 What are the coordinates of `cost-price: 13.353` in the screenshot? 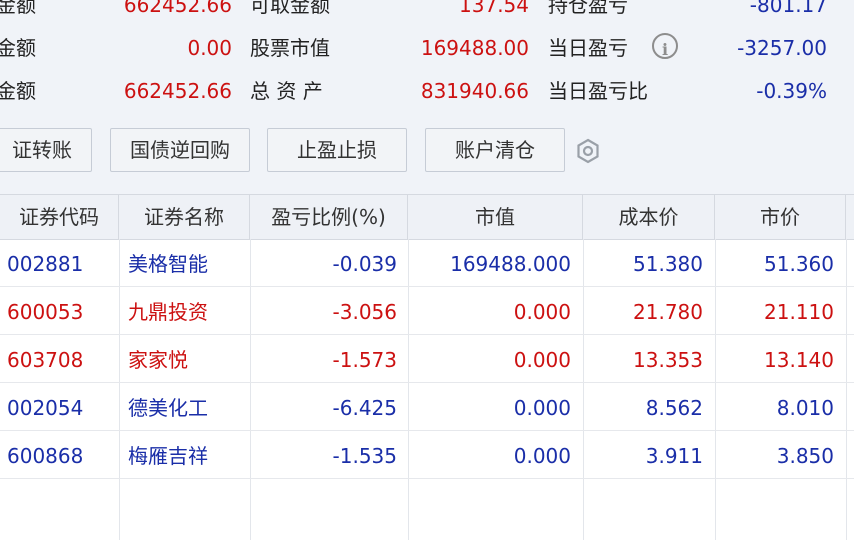 It's located at (668, 360).